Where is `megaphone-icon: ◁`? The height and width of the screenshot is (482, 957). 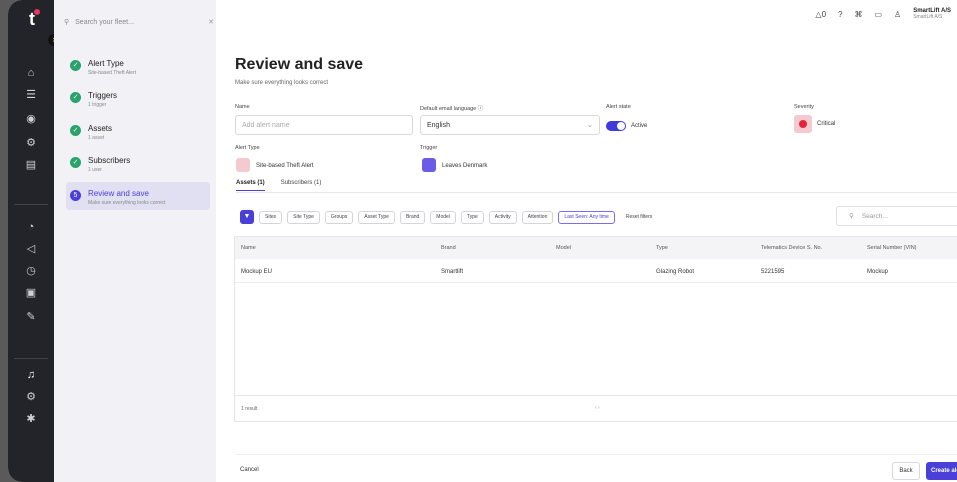
megaphone-icon: ◁ is located at coordinates (31, 249).